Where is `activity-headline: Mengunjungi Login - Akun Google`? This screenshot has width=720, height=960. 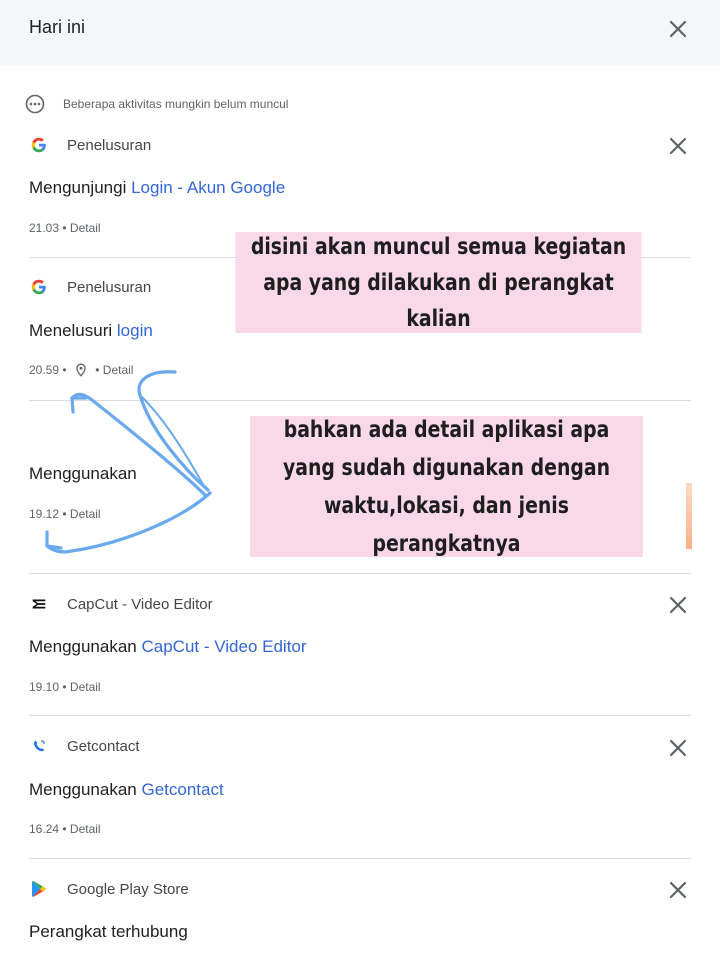 activity-headline: Mengunjungi Login - Akun Google is located at coordinates (157, 188).